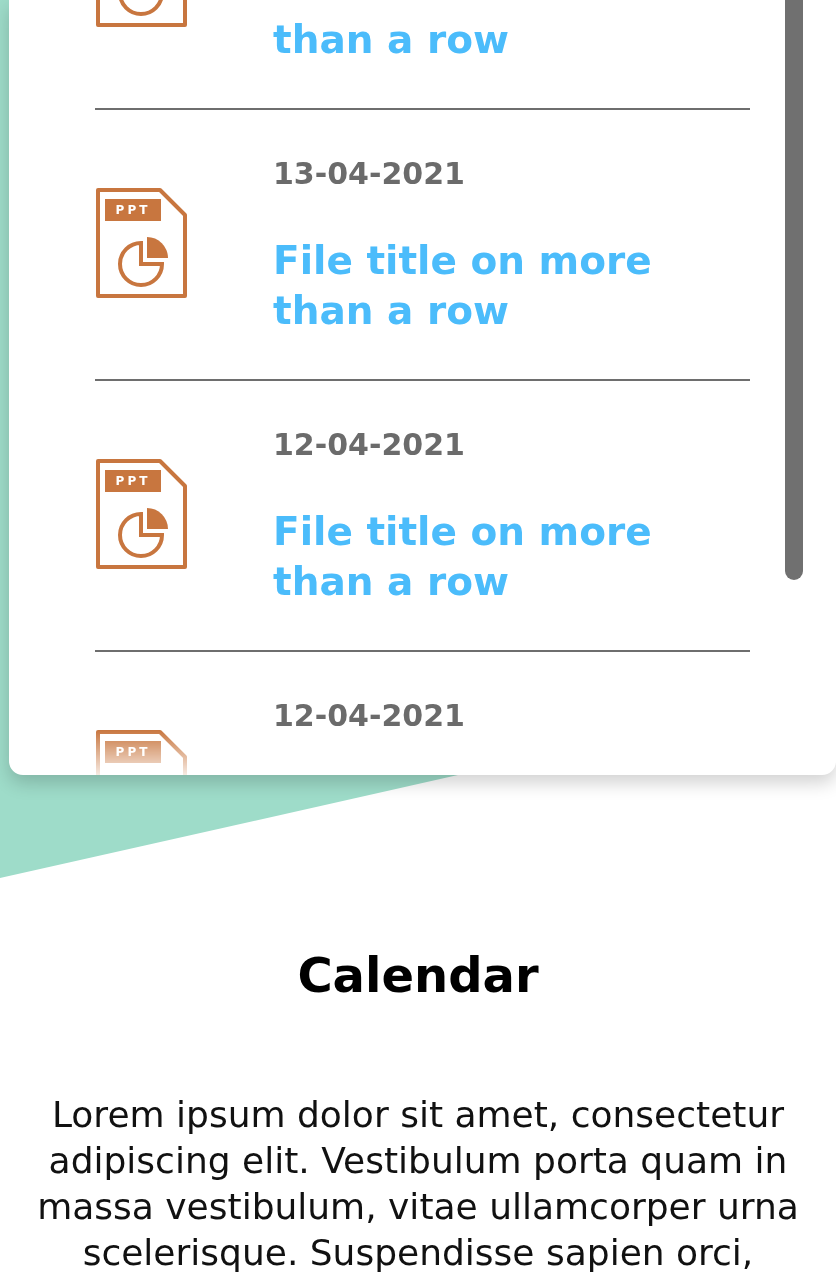 The height and width of the screenshot is (1279, 836). What do you see at coordinates (418, 1184) in the screenshot?
I see `calendar-description: Lorem ipsum dolor sit amet, consectetur adipiscing elit. Vestibulum porta quam in massa vestibulum, vitae ullamcorper urna scelerisque. Suspendisse sapien orci,` at bounding box center [418, 1184].